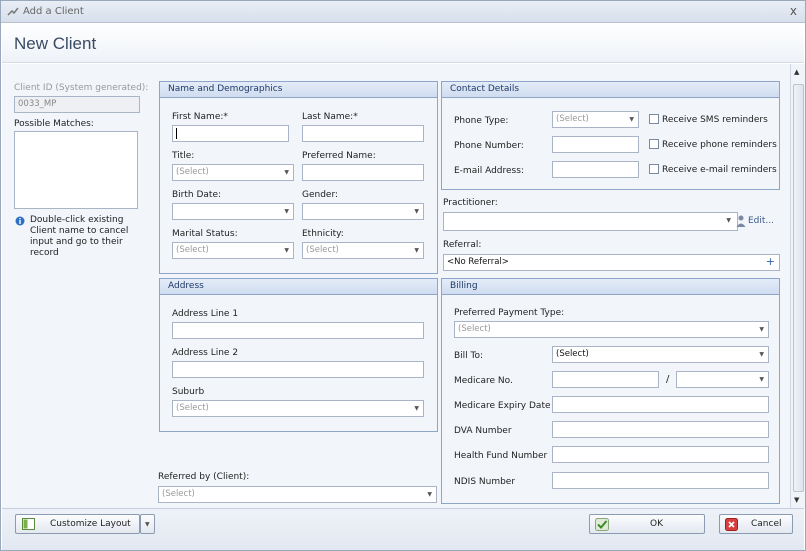 This screenshot has width=806, height=551. Describe the element at coordinates (297, 494) in the screenshot. I see `referred-by-select: (Select) ▼` at that location.